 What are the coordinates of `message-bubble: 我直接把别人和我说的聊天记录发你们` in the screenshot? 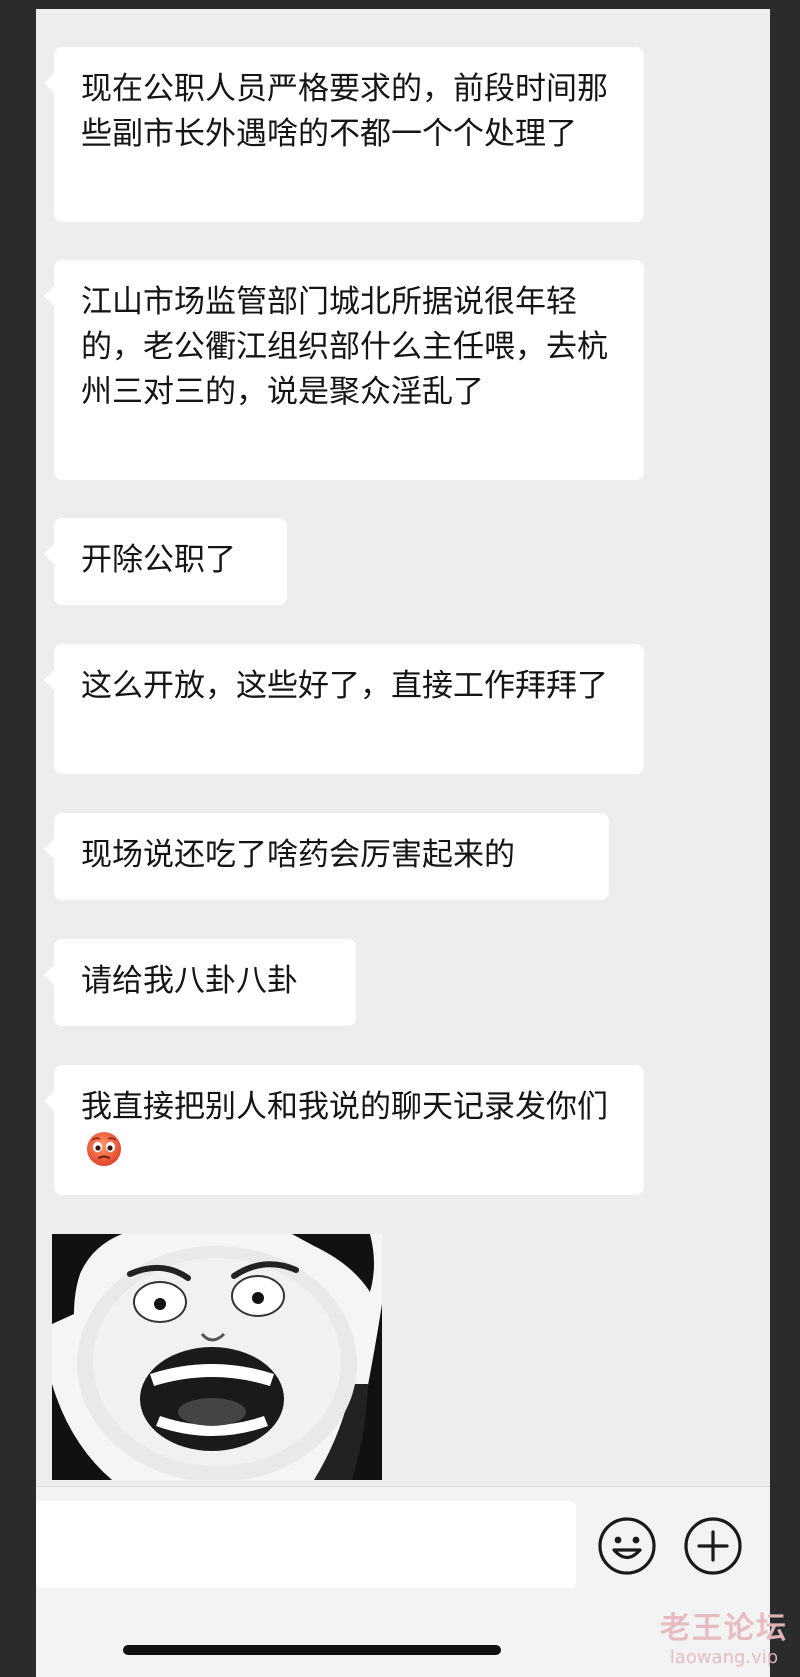 It's located at (344, 1130).